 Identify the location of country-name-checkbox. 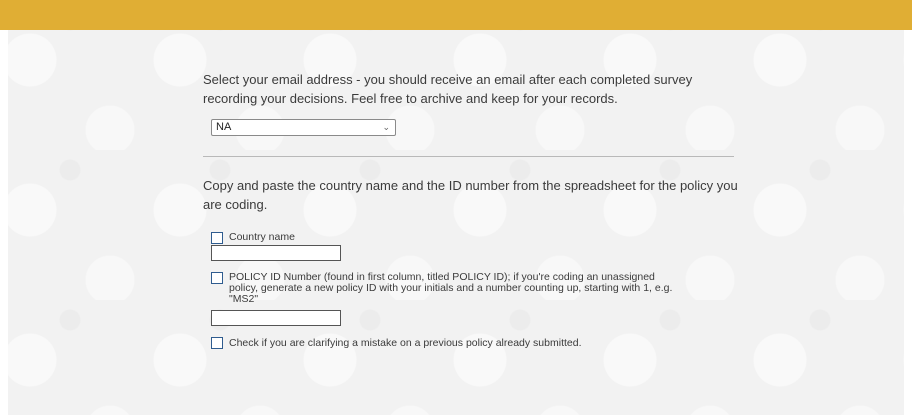
(217, 238).